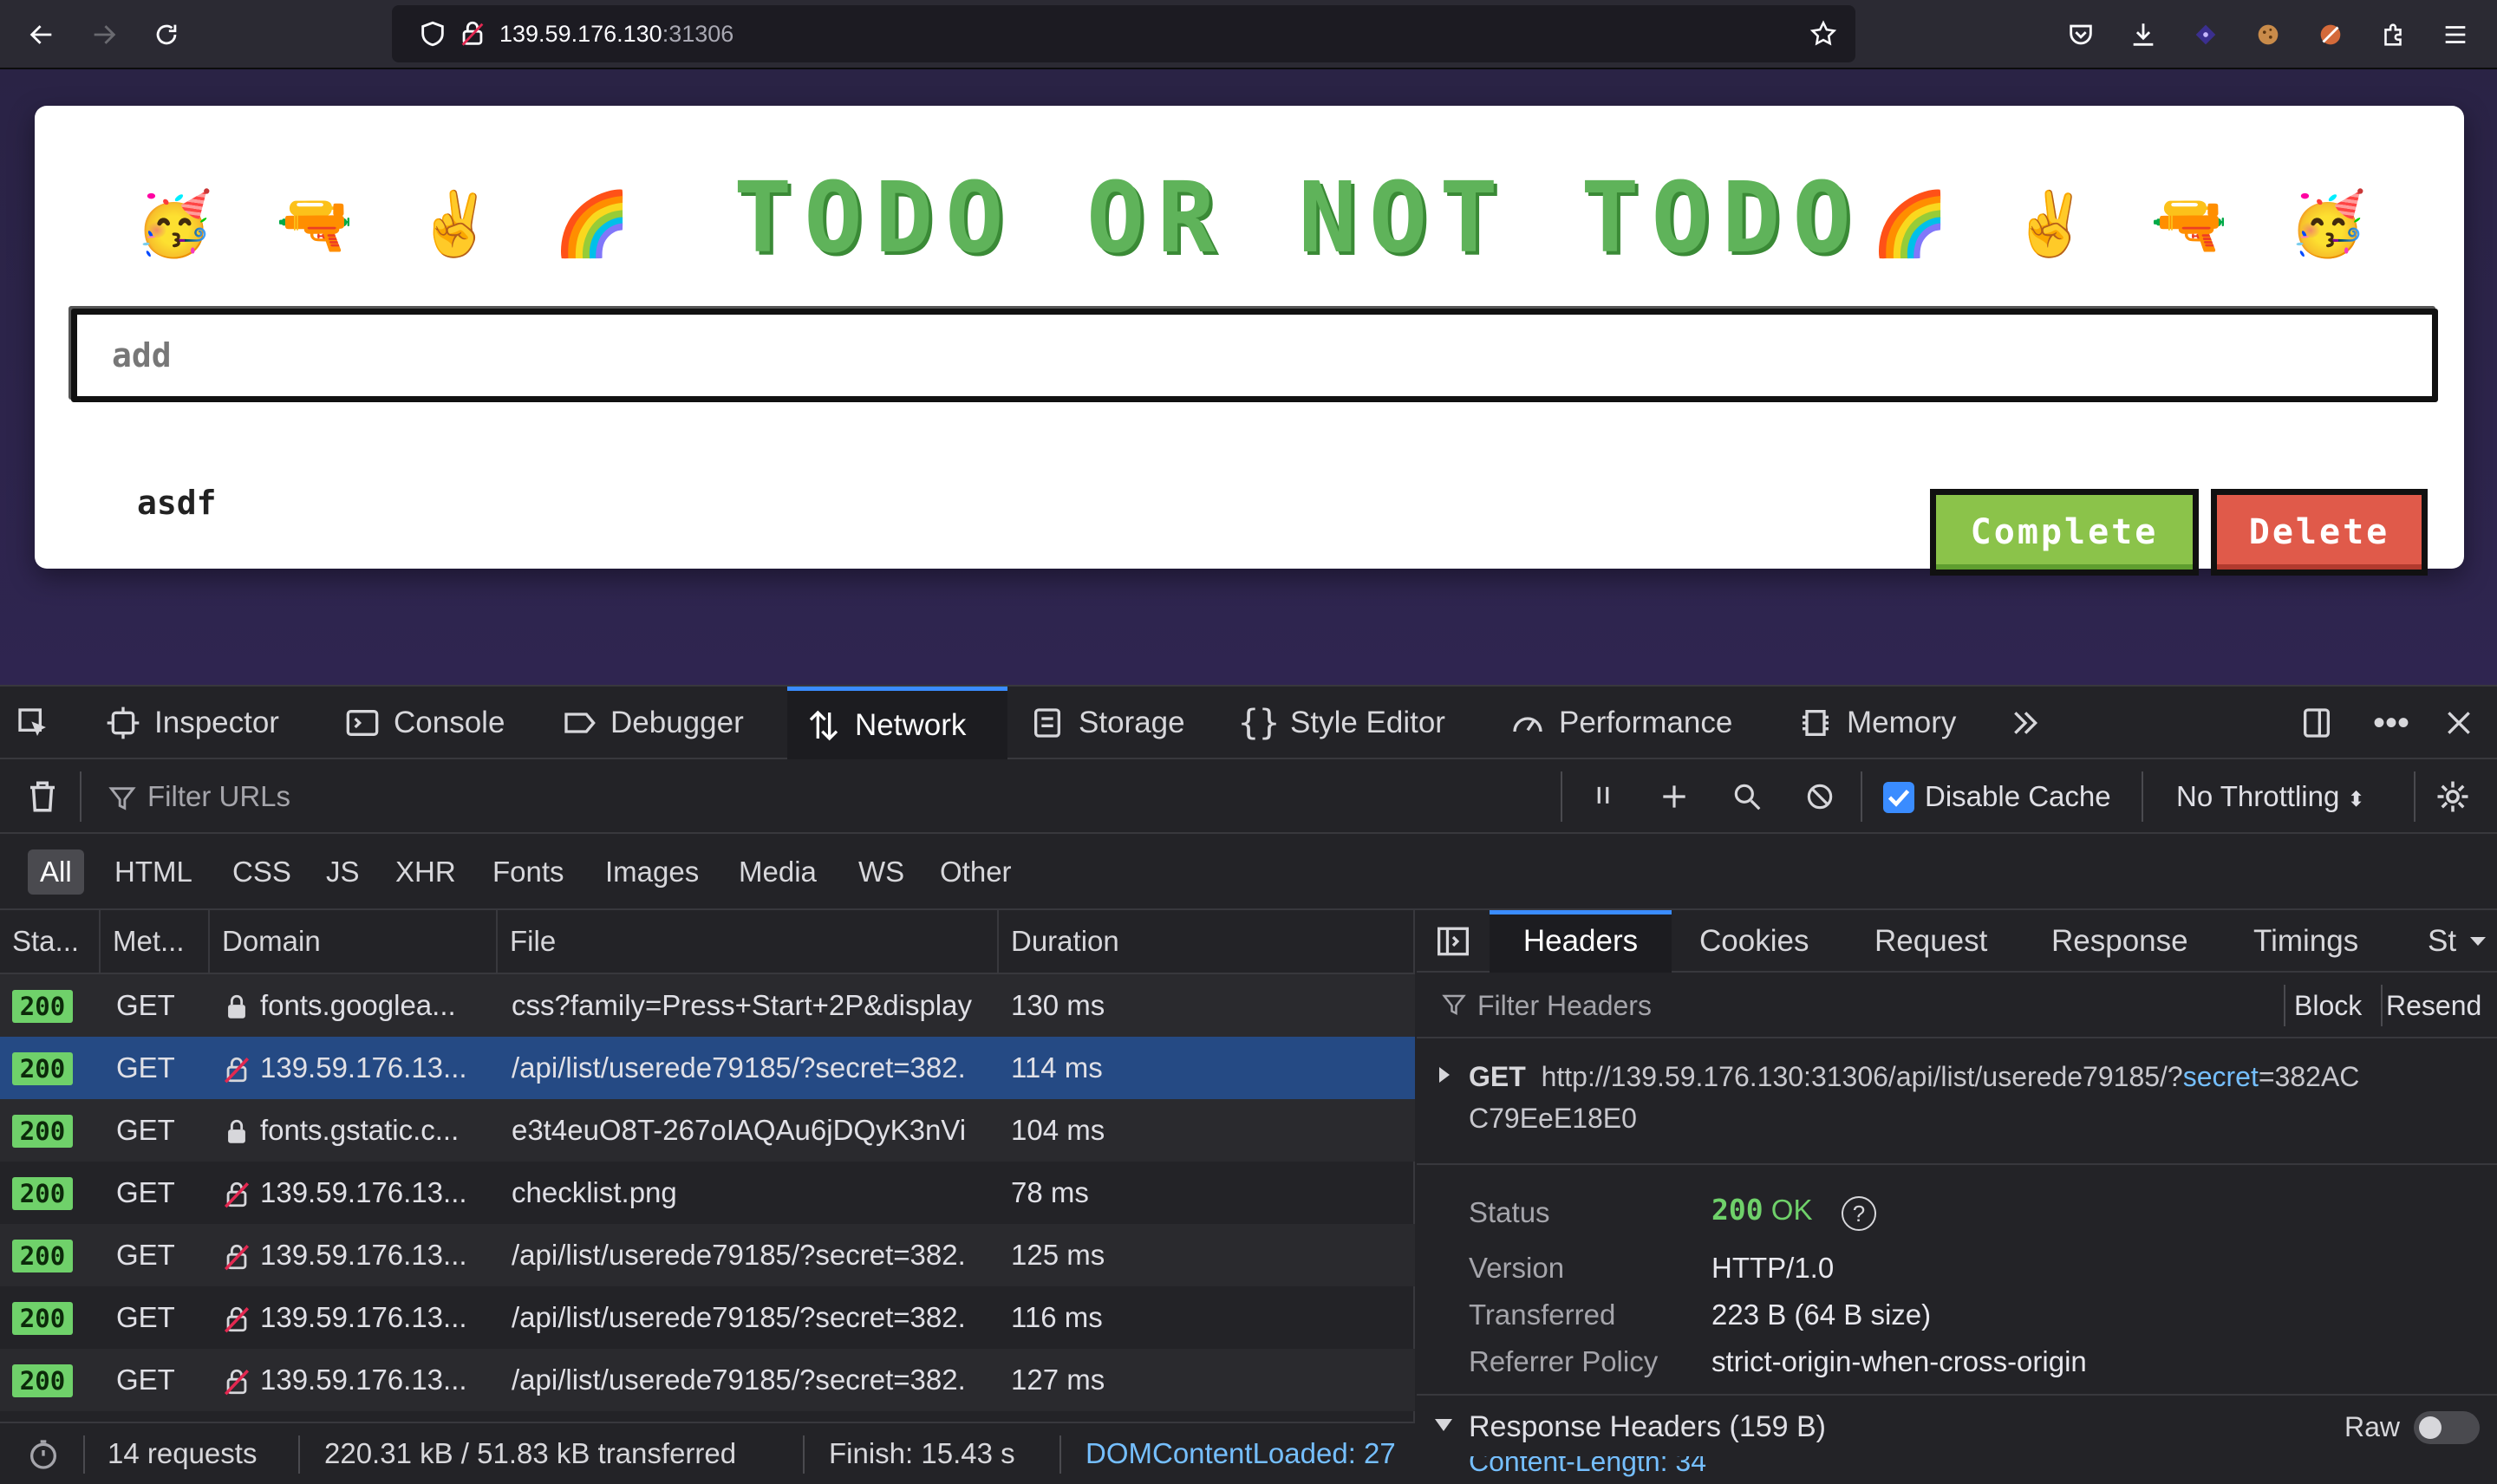  I want to click on divider, so click(1957, 1037).